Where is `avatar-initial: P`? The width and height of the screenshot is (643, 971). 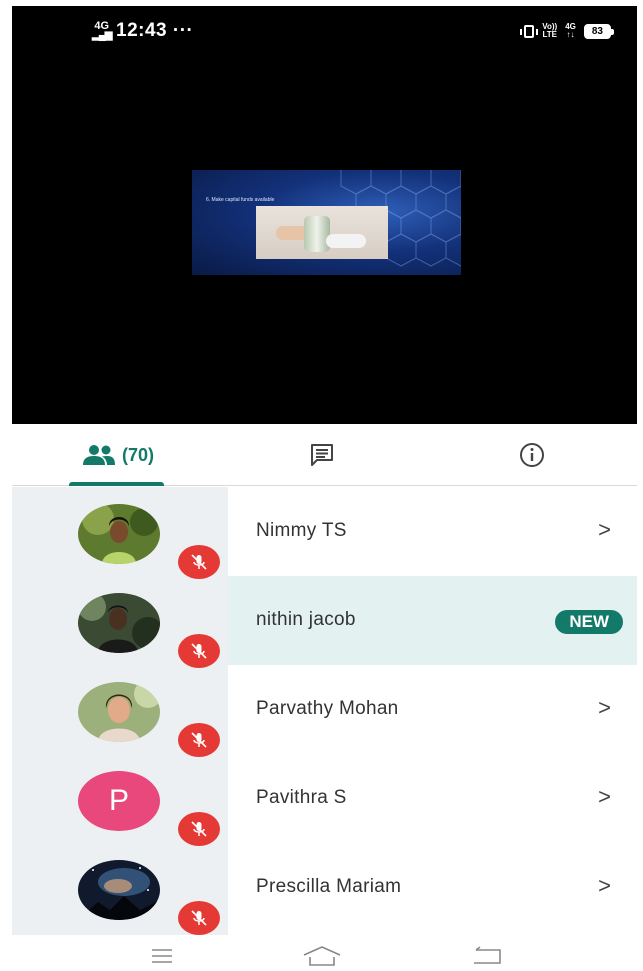 avatar-initial: P is located at coordinates (118, 800).